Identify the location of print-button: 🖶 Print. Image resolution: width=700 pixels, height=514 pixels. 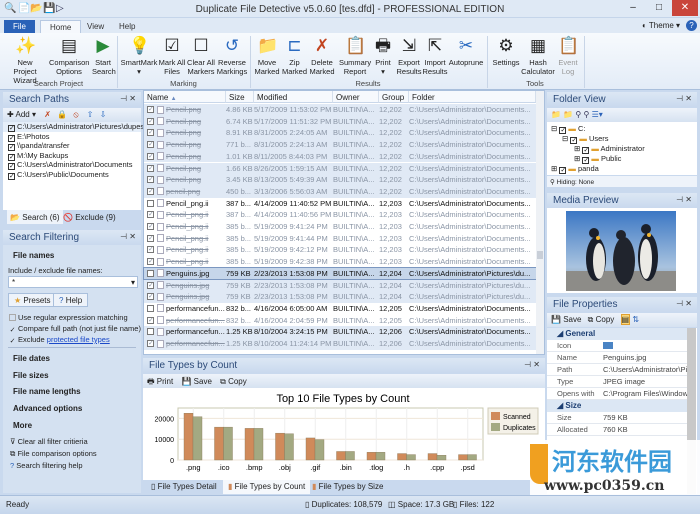
(160, 381).